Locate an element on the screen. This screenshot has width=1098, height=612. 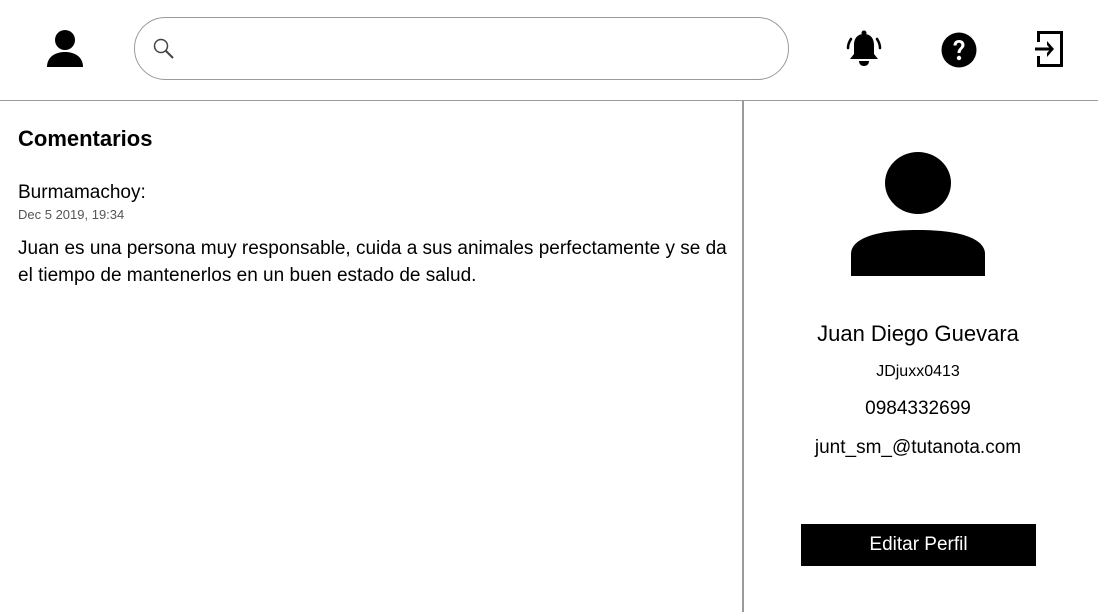
avatar-icon is located at coordinates (918, 214).